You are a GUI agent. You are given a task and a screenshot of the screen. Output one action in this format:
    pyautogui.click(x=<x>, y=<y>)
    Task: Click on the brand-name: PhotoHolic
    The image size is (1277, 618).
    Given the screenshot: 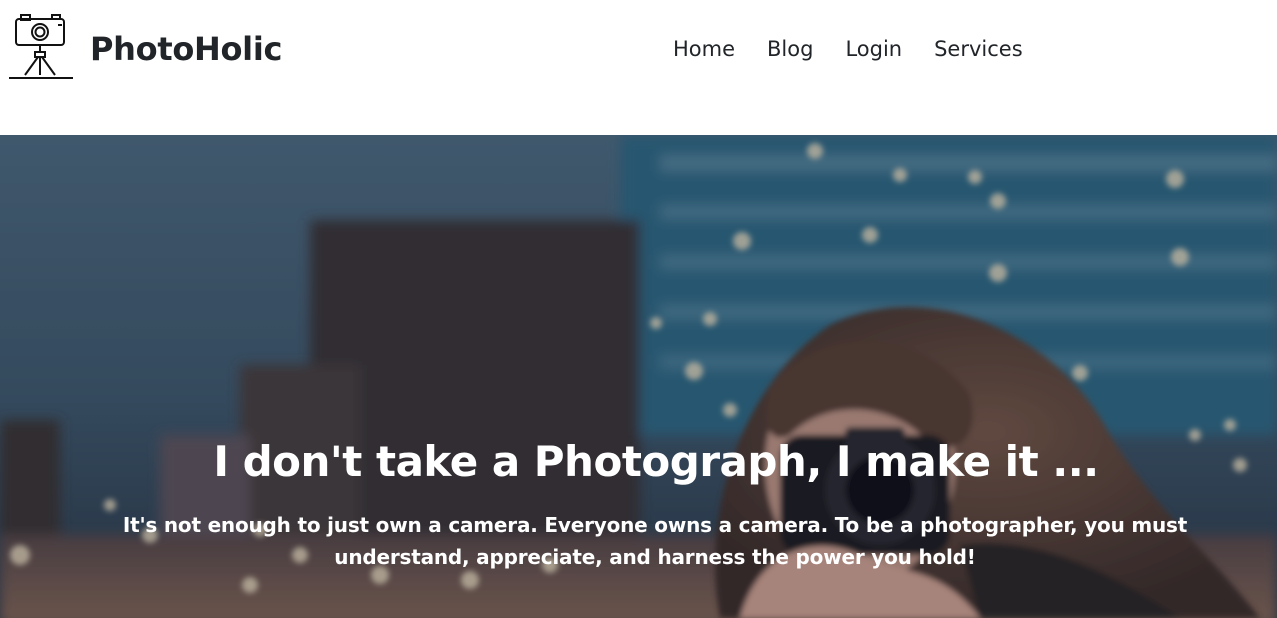 What is the action you would take?
    pyautogui.click(x=186, y=49)
    